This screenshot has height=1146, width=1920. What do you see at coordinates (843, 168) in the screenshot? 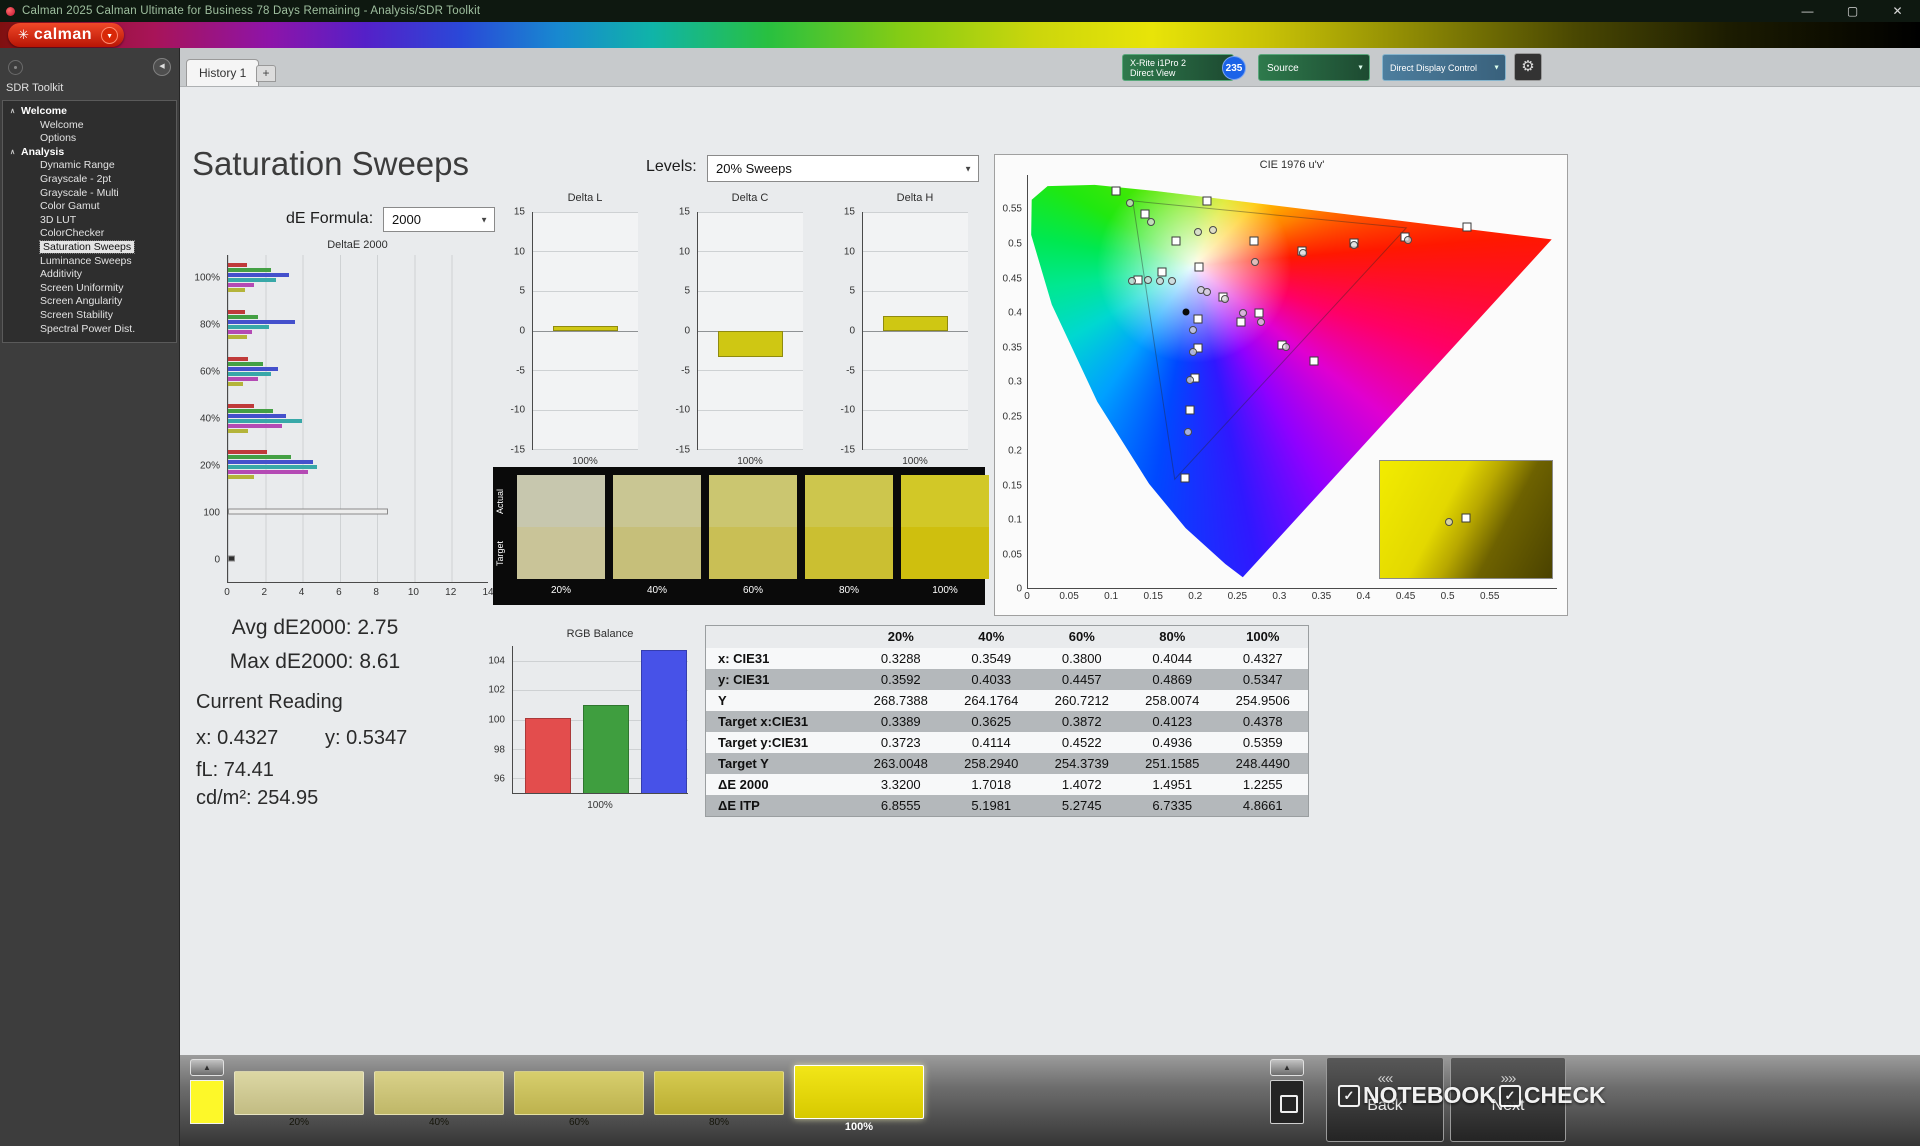
I see `levels-select: 20% Sweeps ▼` at bounding box center [843, 168].